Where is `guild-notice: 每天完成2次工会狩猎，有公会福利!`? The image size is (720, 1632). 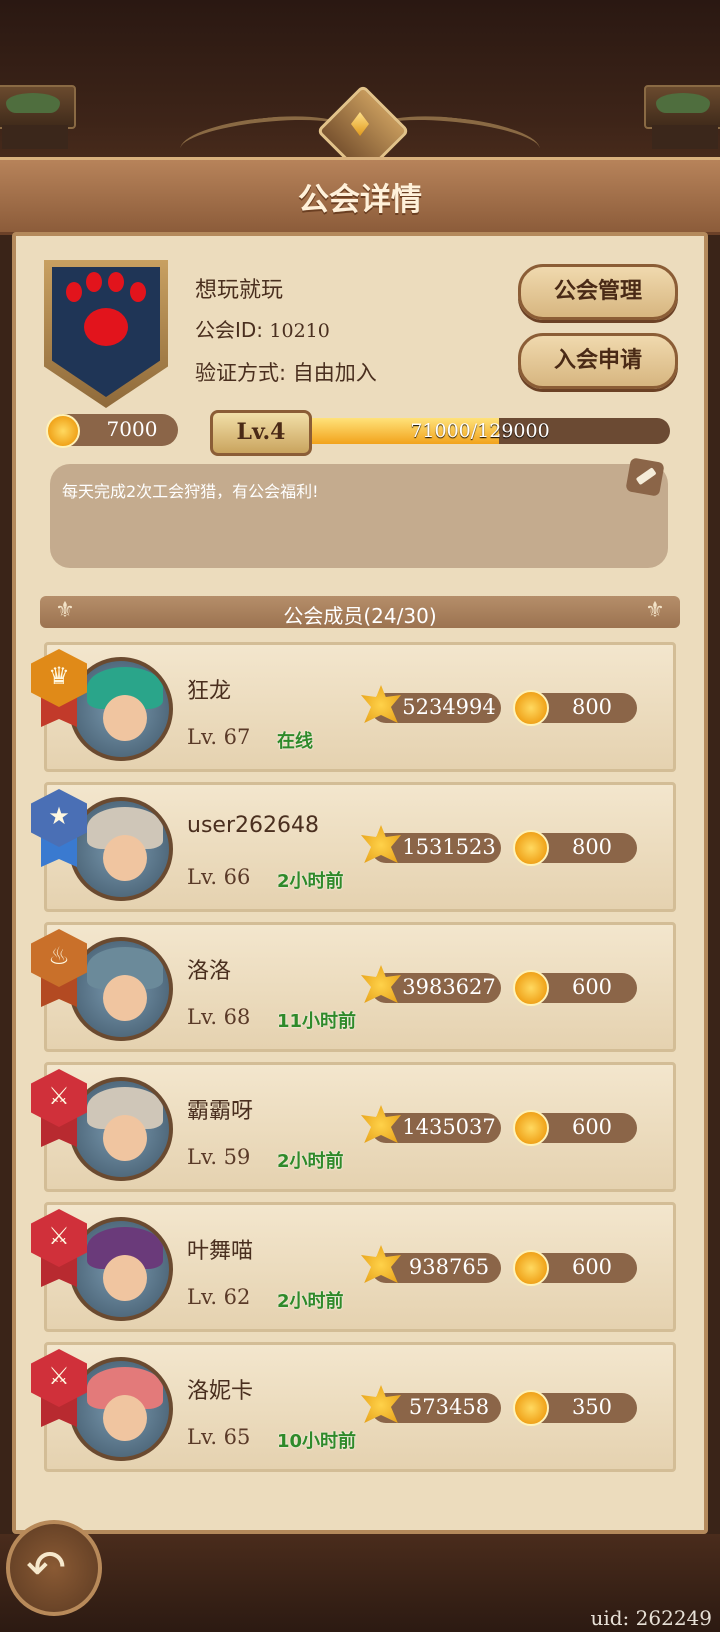
guild-notice: 每天完成2次工会狩猎，有公会福利! is located at coordinates (359, 512).